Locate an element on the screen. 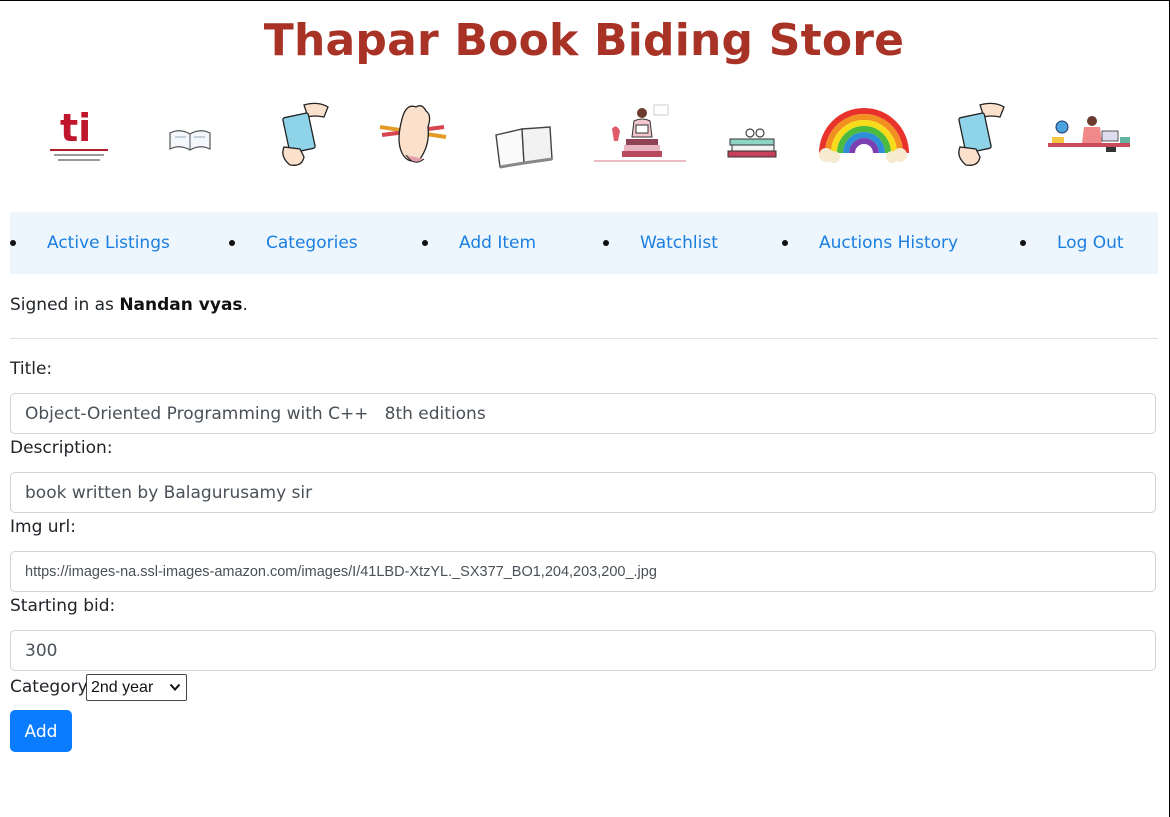  open-book-sketch-icon is located at coordinates (524, 147).